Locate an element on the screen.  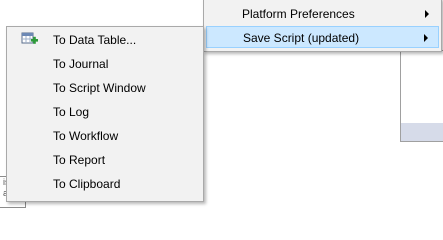
menu-item-label: To Report is located at coordinates (79, 160).